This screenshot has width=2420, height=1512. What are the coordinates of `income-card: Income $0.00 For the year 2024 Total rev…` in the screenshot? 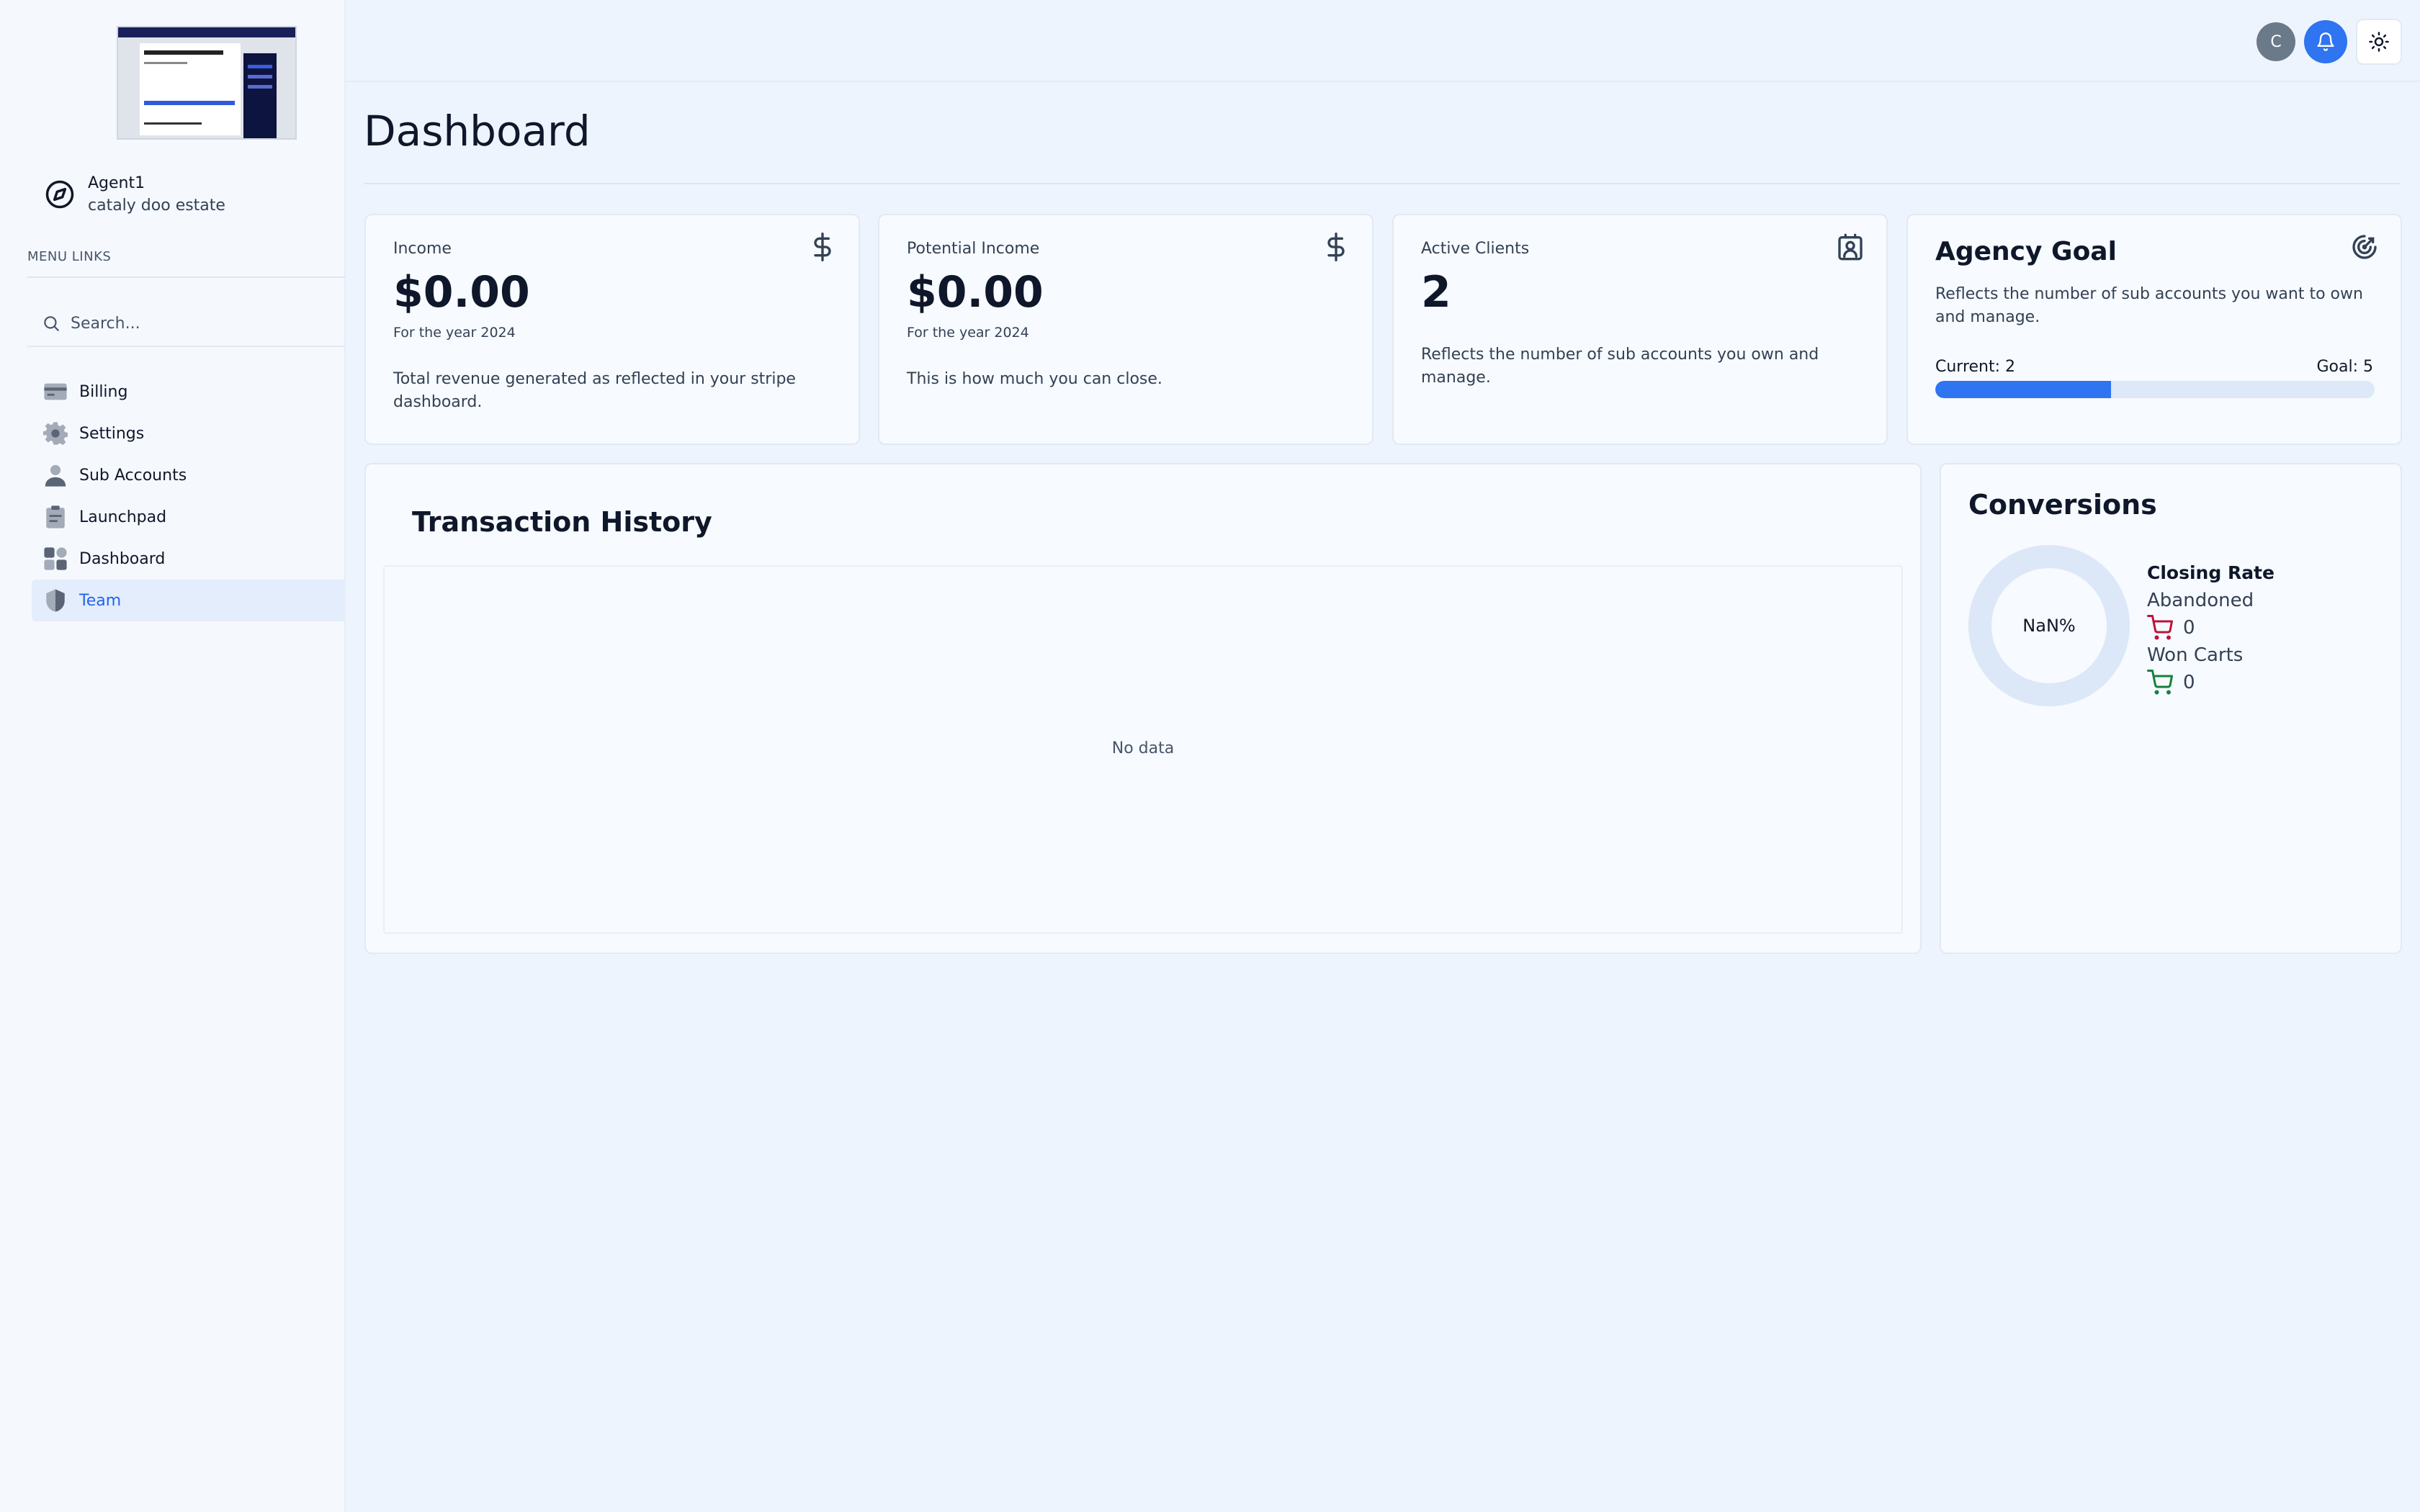 It's located at (612, 329).